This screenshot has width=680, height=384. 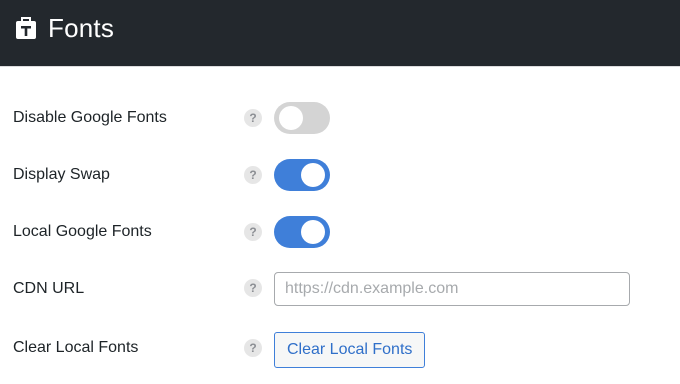 I want to click on cdn-url-input, so click(x=452, y=289).